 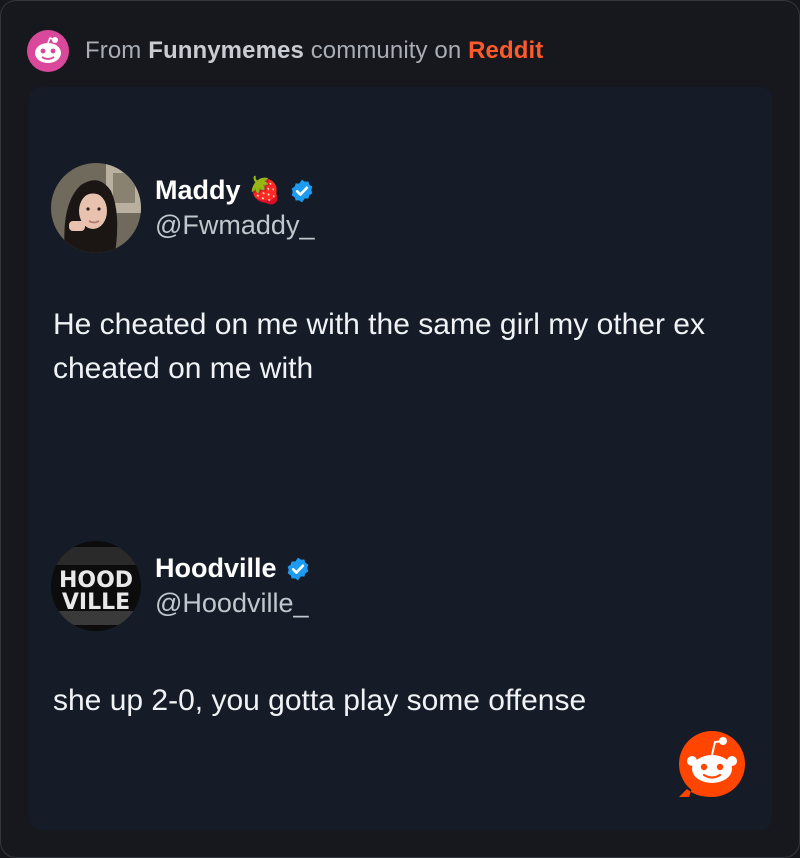 I want to click on avatar-photo, so click(x=96, y=208).